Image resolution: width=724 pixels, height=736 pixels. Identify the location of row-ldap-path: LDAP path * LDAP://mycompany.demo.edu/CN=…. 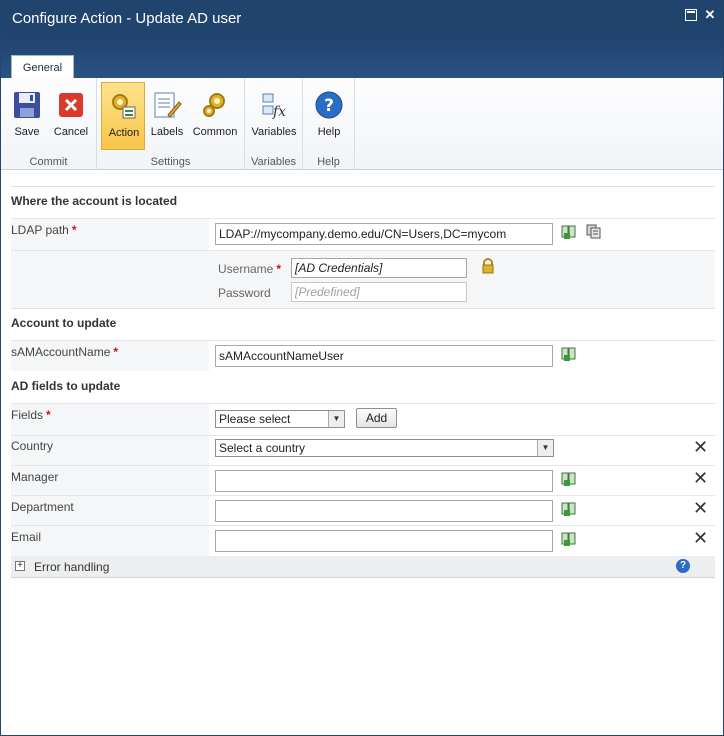
(363, 234).